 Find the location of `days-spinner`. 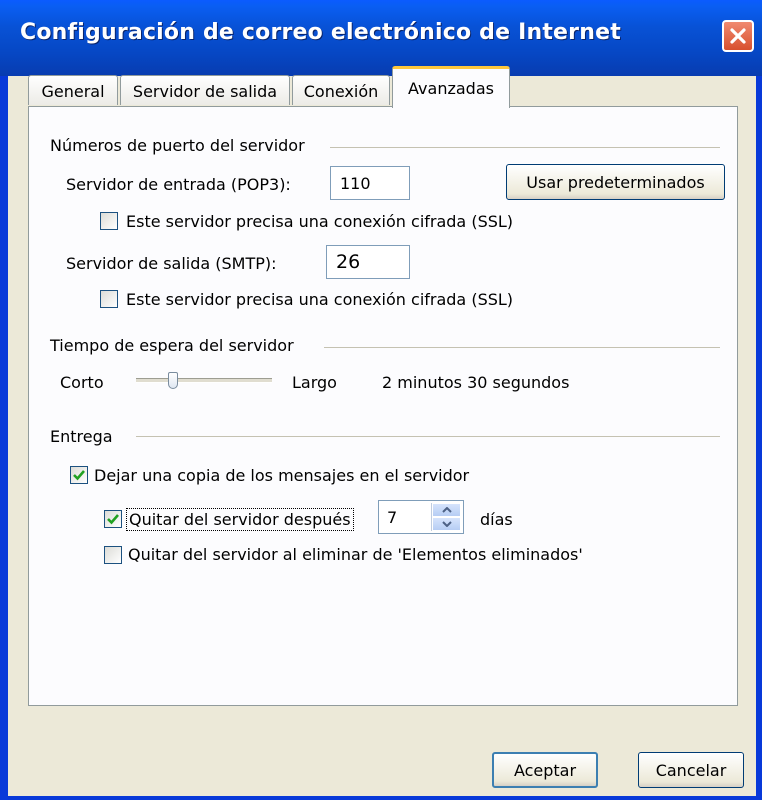

days-spinner is located at coordinates (446, 517).